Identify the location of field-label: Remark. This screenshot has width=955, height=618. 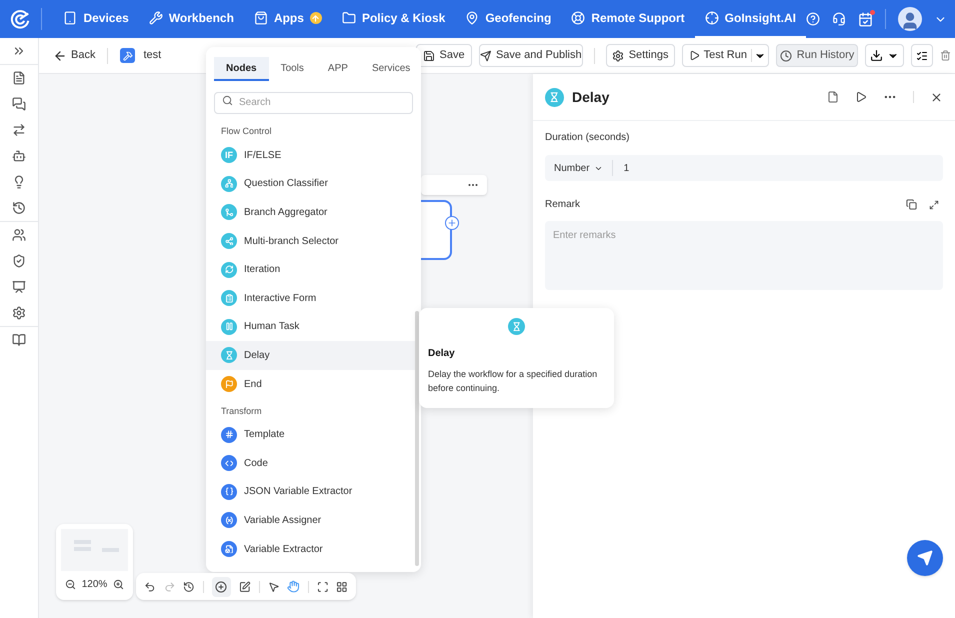
(562, 205).